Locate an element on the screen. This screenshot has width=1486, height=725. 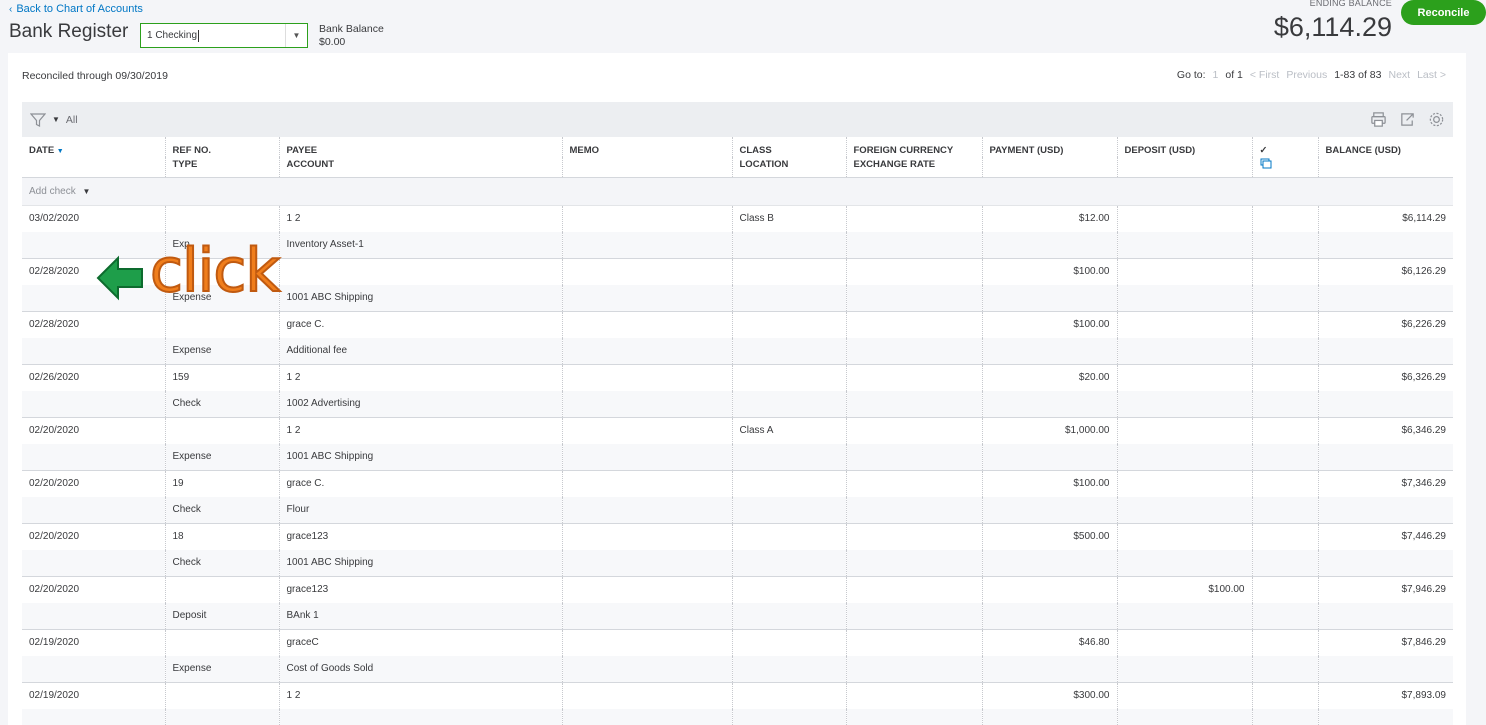
column-date: DATE ▼ is located at coordinates (93, 147).